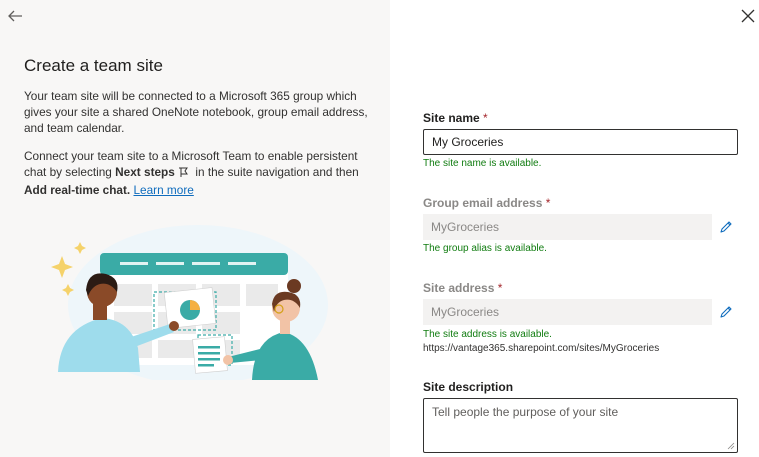  I want to click on site-description-textarea: Tell people the purpose of your site, so click(580, 425).